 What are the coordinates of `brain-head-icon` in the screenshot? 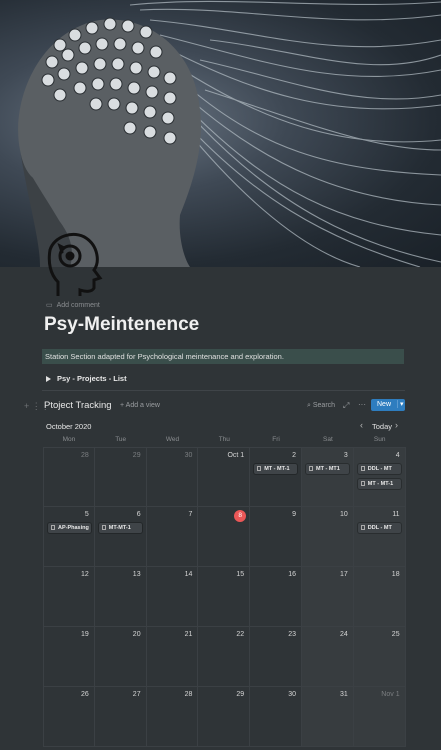 It's located at (75, 264).